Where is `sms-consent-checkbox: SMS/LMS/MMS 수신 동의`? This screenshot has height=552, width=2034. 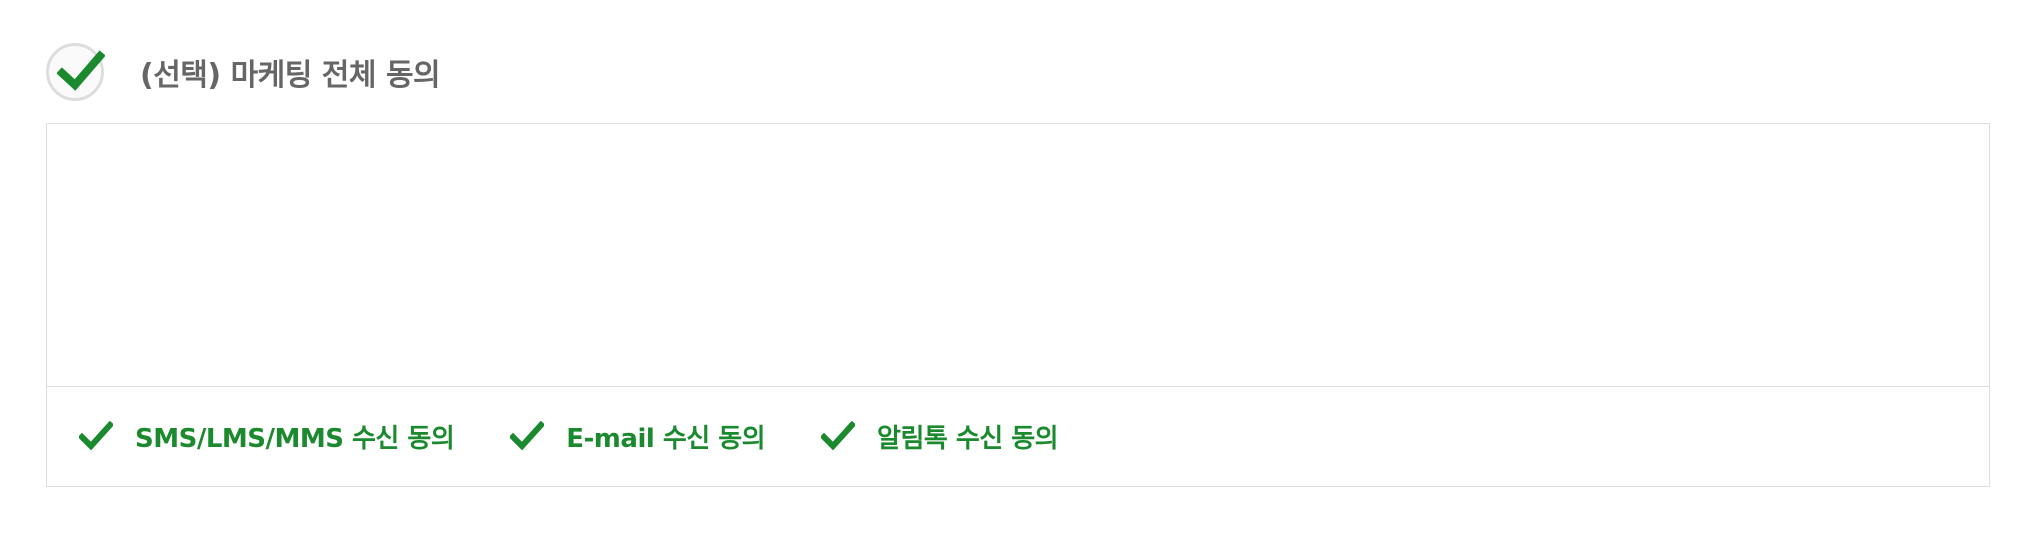
sms-consent-checkbox: SMS/LMS/MMS 수신 동의 is located at coordinates (267, 436).